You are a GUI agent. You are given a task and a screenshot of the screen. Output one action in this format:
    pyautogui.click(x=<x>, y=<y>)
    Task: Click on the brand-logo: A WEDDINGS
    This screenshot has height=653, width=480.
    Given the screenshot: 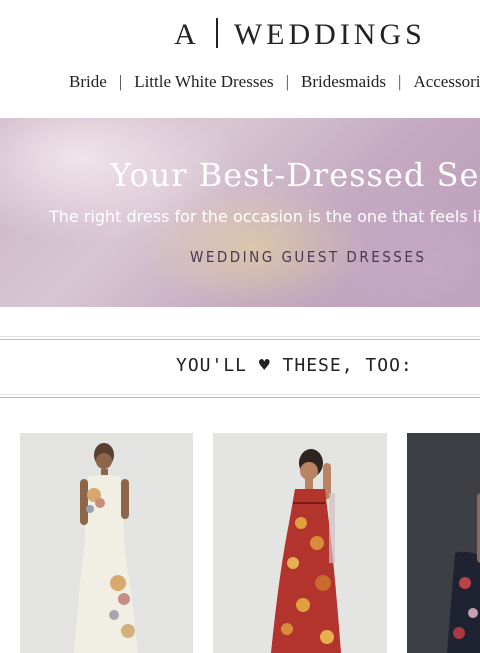 What is the action you would take?
    pyautogui.click(x=240, y=35)
    